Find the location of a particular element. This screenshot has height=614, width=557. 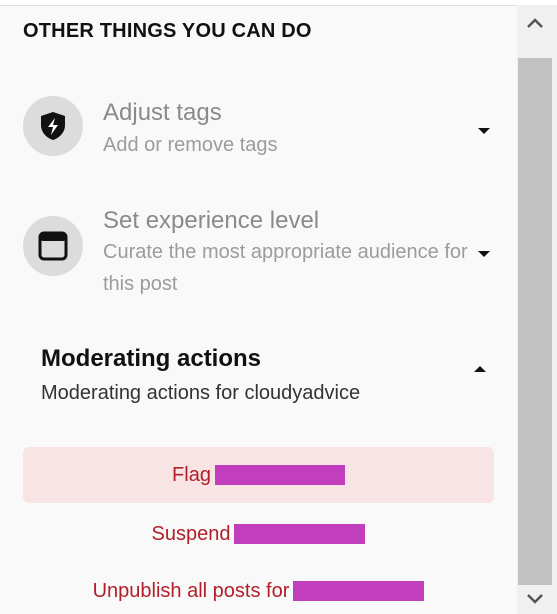

browser-window-icon is located at coordinates (53, 246).